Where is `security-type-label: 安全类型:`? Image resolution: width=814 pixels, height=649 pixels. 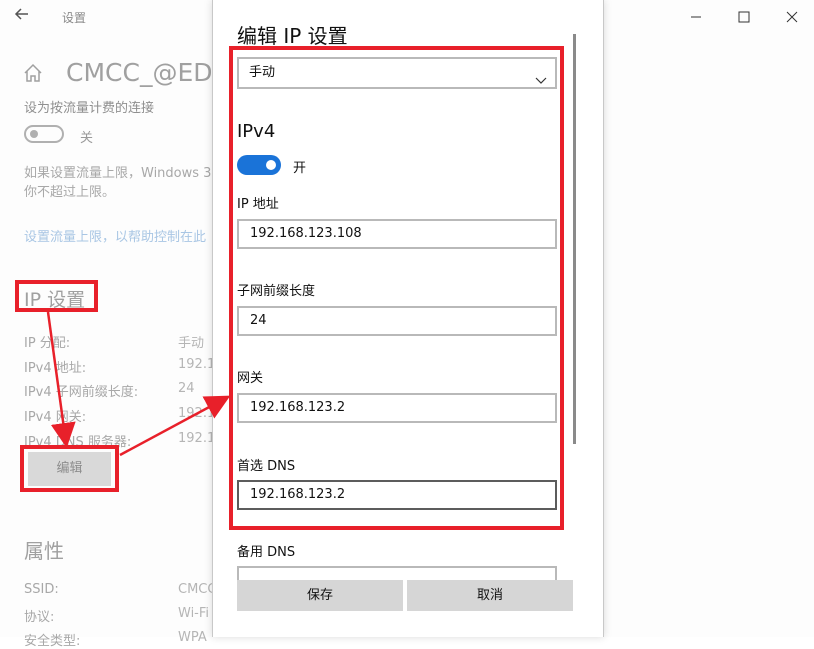 security-type-label: 安全类型: is located at coordinates (52, 641).